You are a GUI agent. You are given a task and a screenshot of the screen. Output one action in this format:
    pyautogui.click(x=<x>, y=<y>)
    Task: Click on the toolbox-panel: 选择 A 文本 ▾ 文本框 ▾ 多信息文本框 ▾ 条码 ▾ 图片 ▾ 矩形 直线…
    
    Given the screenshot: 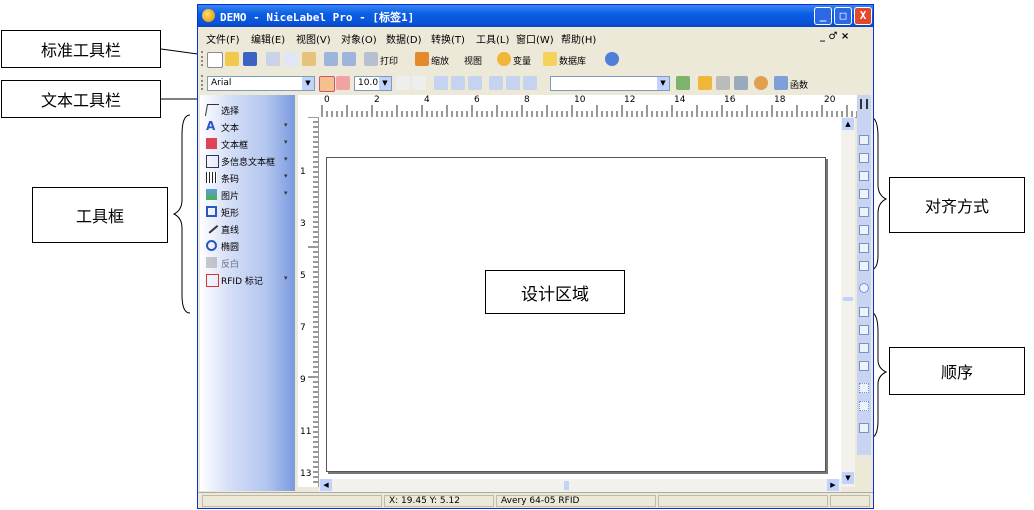 What is the action you would take?
    pyautogui.click(x=247, y=293)
    